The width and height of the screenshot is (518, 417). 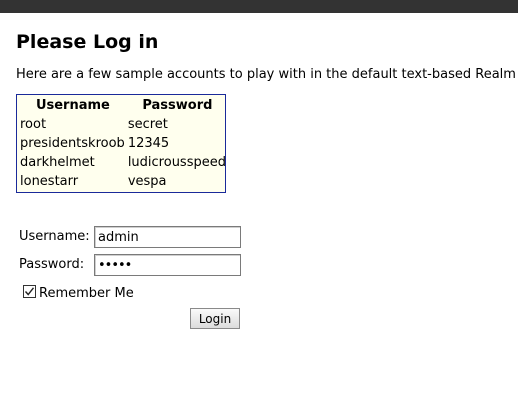 I want to click on page-title: Please Log in, so click(x=87, y=42).